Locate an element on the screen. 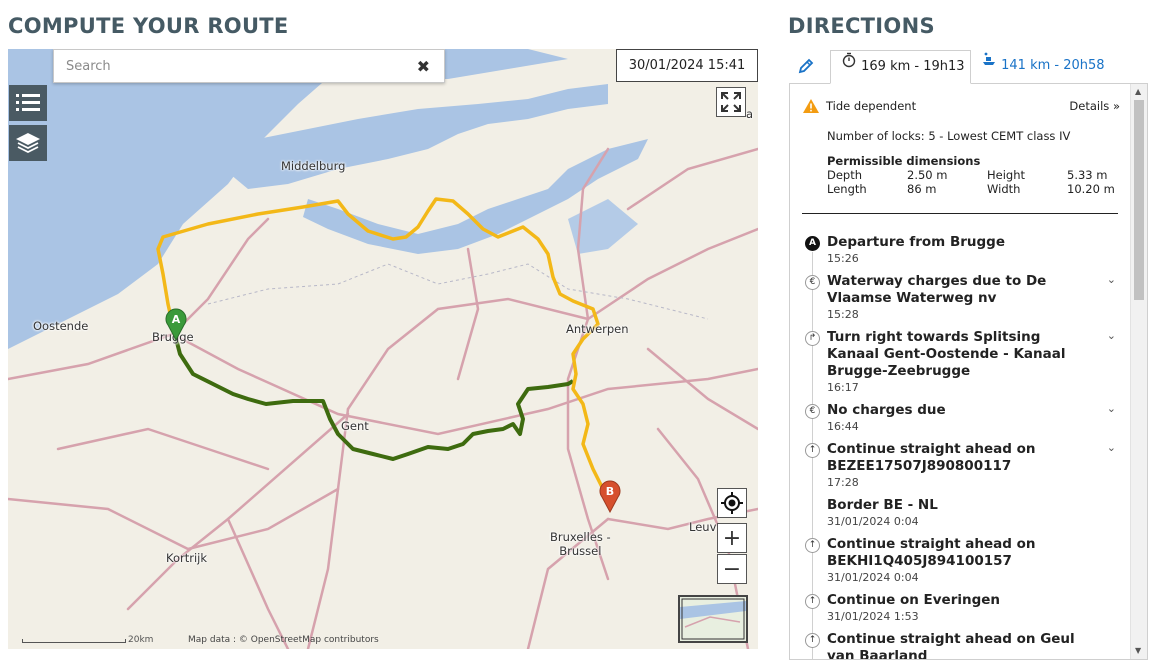  tab-route-169km-label: 169 km - 19h13 is located at coordinates (913, 66).